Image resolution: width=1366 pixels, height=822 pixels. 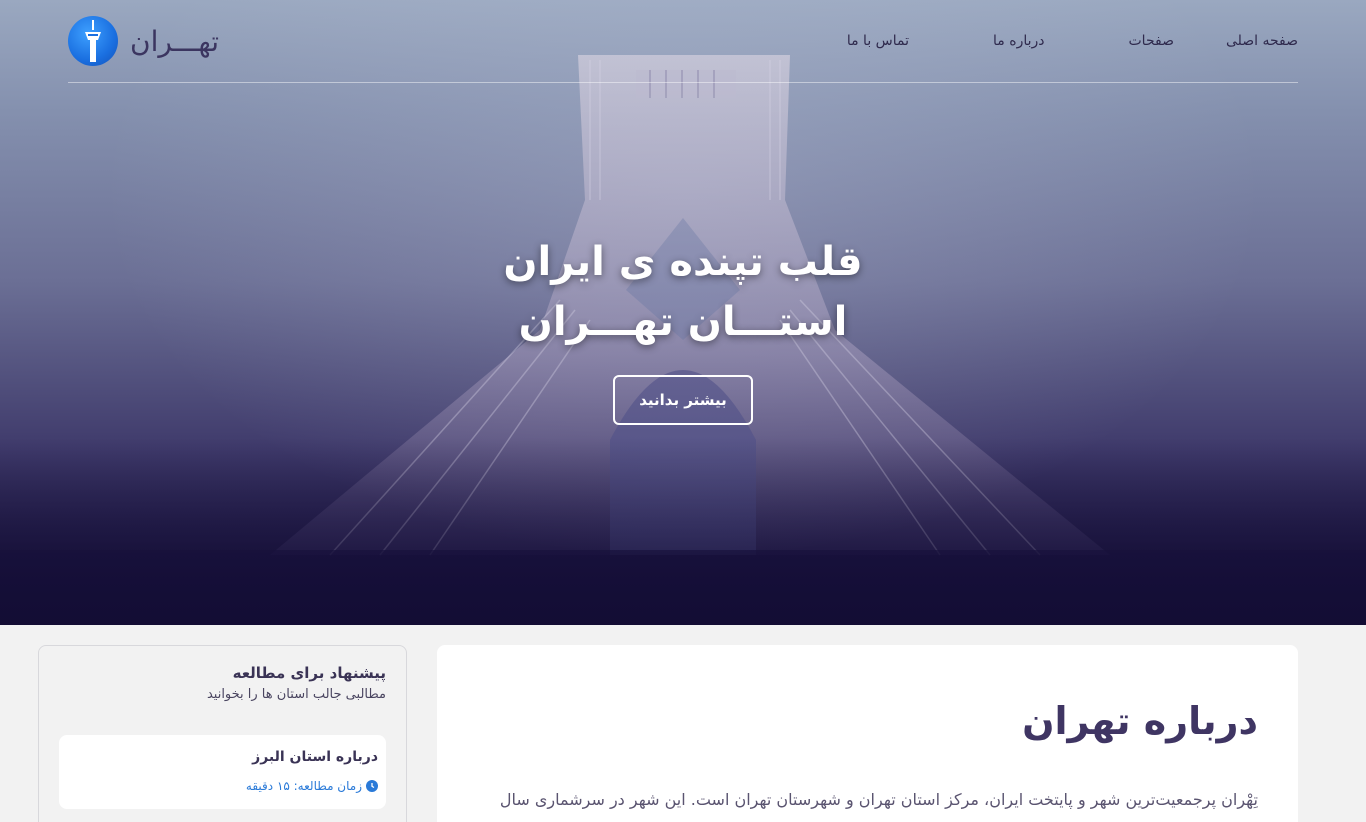 What do you see at coordinates (892, 41) in the screenshot?
I see `nav-contact: تماس با ما` at bounding box center [892, 41].